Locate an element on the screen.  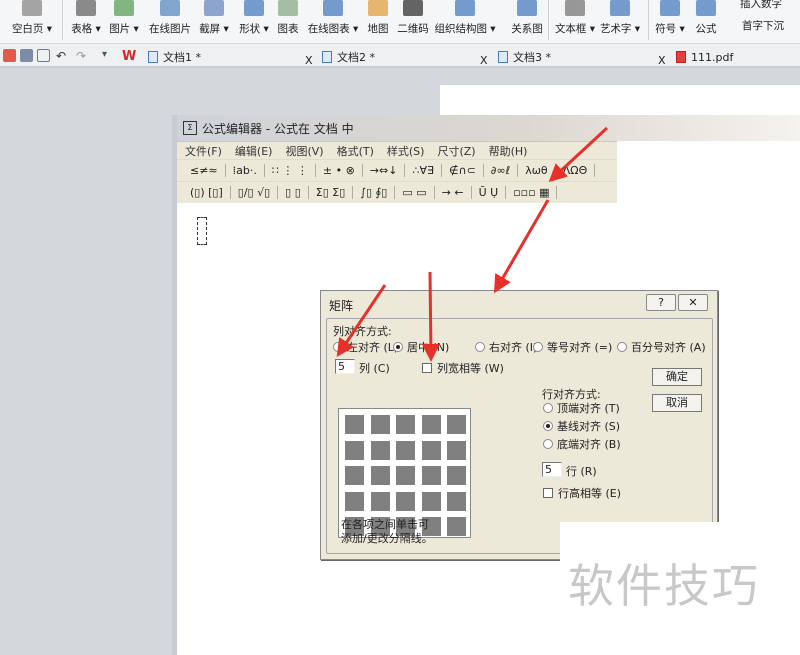
menu-2: 视图(V) is located at coordinates (304, 151).